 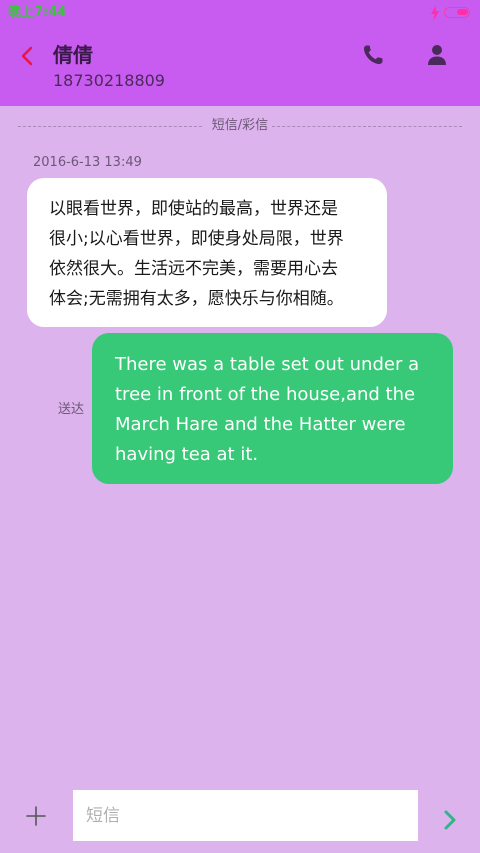 What do you see at coordinates (437, 55) in the screenshot?
I see `person-icon` at bounding box center [437, 55].